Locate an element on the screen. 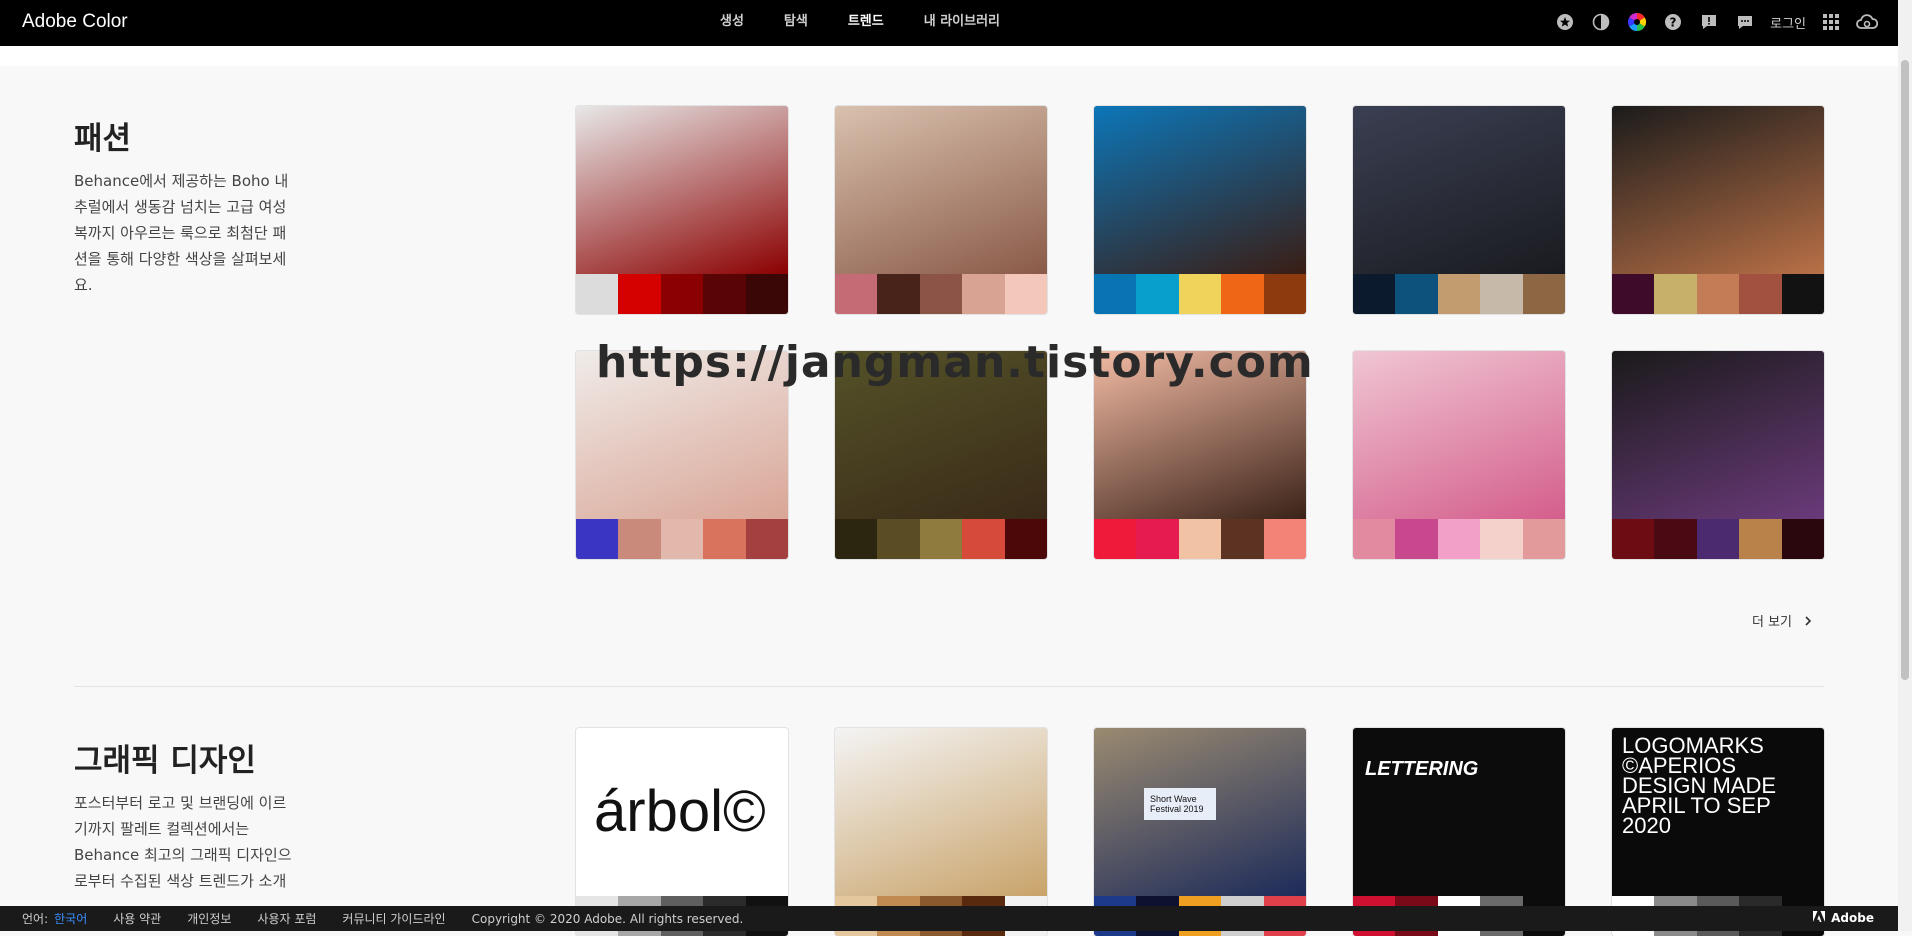  star-icon is located at coordinates (1565, 22).